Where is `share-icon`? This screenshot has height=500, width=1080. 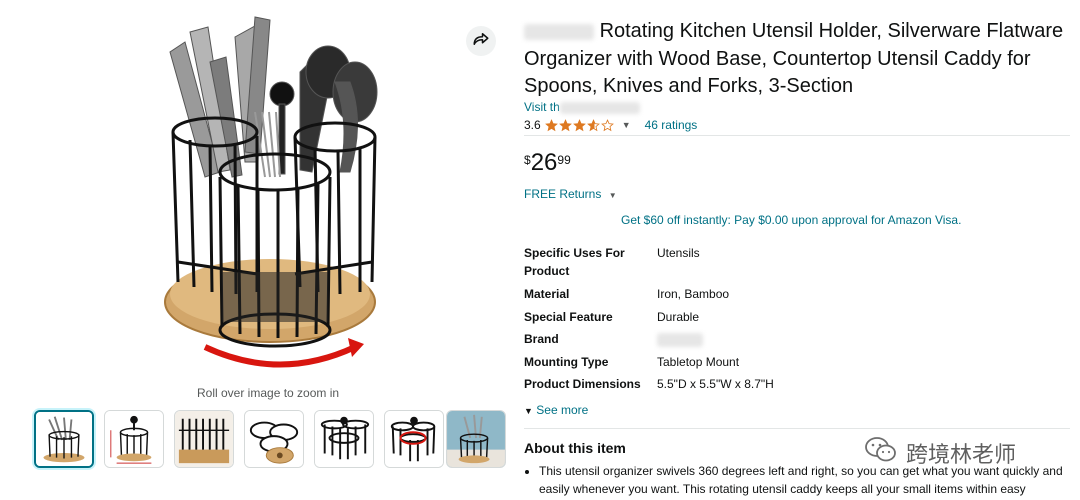
share-icon is located at coordinates (481, 41).